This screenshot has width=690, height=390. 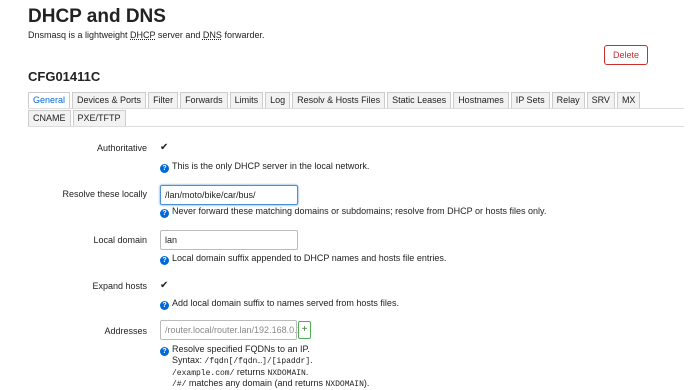 What do you see at coordinates (204, 100) in the screenshot?
I see `tab-forwards: Forwards` at bounding box center [204, 100].